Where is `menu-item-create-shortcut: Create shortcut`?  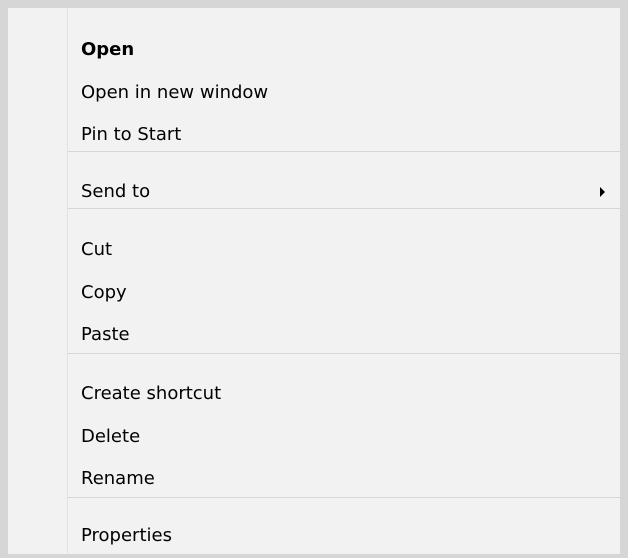
menu-item-create-shortcut: Create shortcut is located at coordinates (314, 394).